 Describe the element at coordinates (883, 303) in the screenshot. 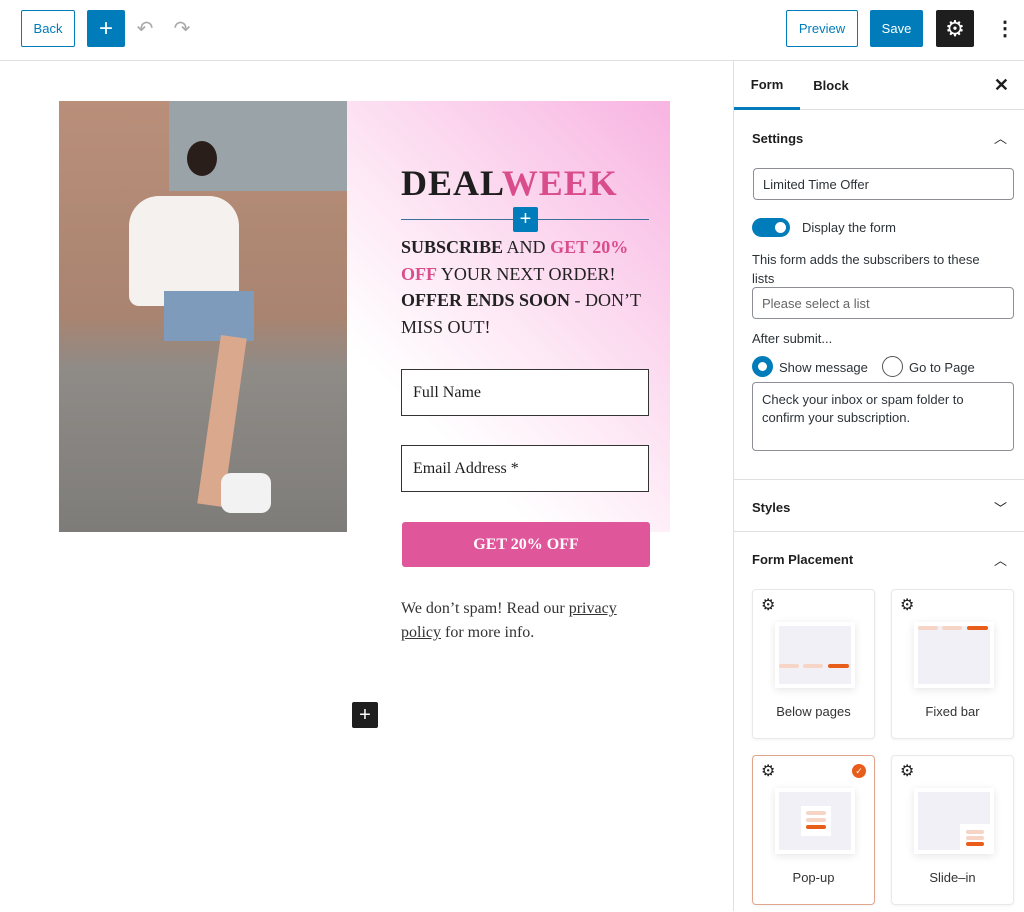

I see `list-select: Please select a list` at that location.